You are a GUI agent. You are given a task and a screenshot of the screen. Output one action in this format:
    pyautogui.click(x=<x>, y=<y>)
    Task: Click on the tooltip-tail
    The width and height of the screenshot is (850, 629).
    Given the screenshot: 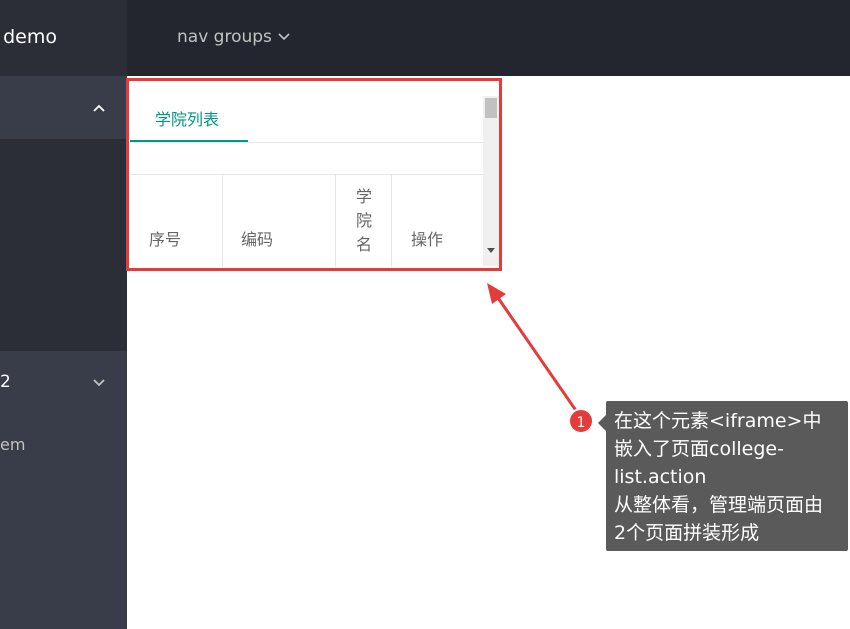 What is the action you would take?
    pyautogui.click(x=602, y=423)
    